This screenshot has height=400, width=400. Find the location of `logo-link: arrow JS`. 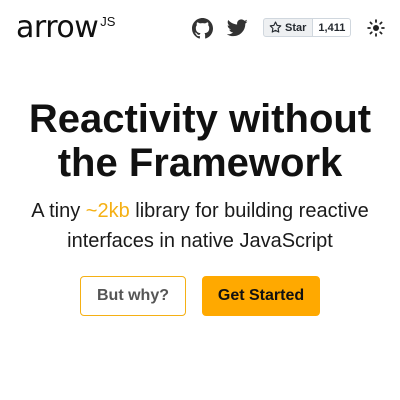

logo-link: arrow JS is located at coordinates (65, 28).